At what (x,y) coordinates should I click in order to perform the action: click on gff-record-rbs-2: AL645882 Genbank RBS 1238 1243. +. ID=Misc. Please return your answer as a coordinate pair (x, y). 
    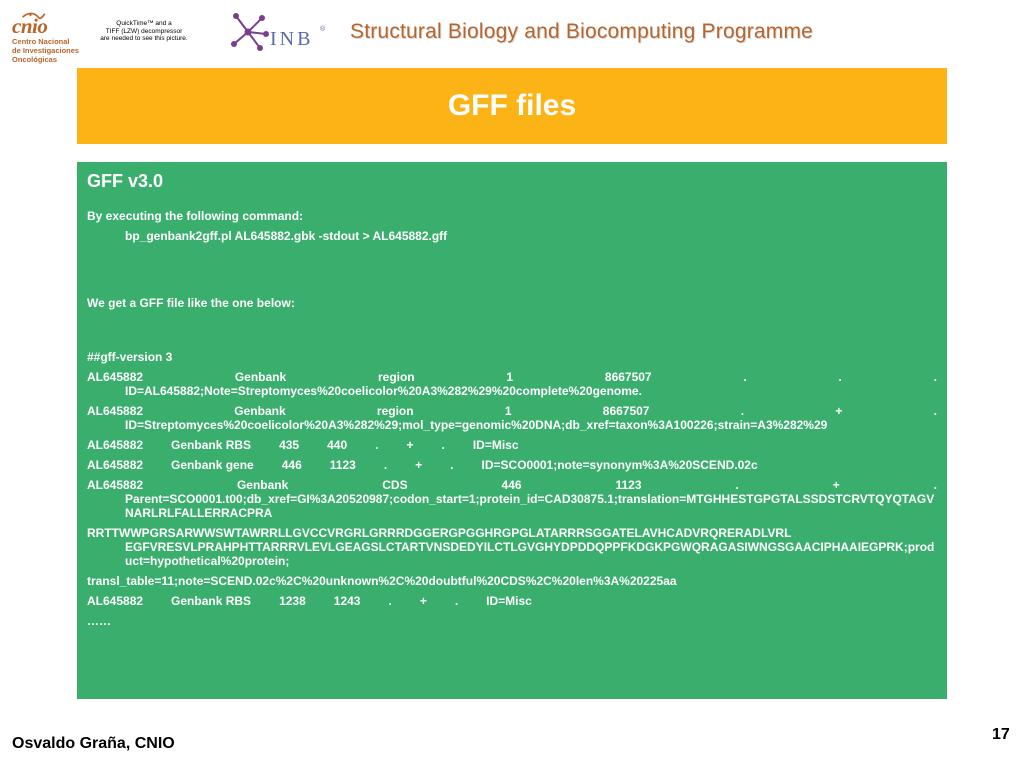
    Looking at the image, I should click on (309, 601).